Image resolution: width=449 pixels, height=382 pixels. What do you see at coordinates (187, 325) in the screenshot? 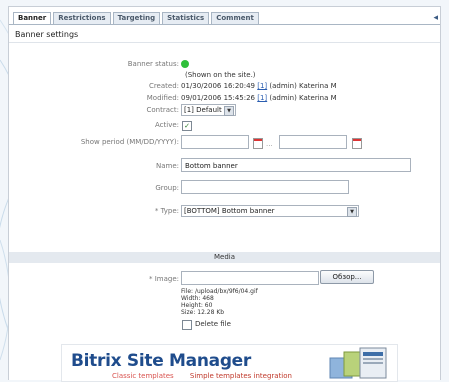
I see `delete-file-checkbox` at bounding box center [187, 325].